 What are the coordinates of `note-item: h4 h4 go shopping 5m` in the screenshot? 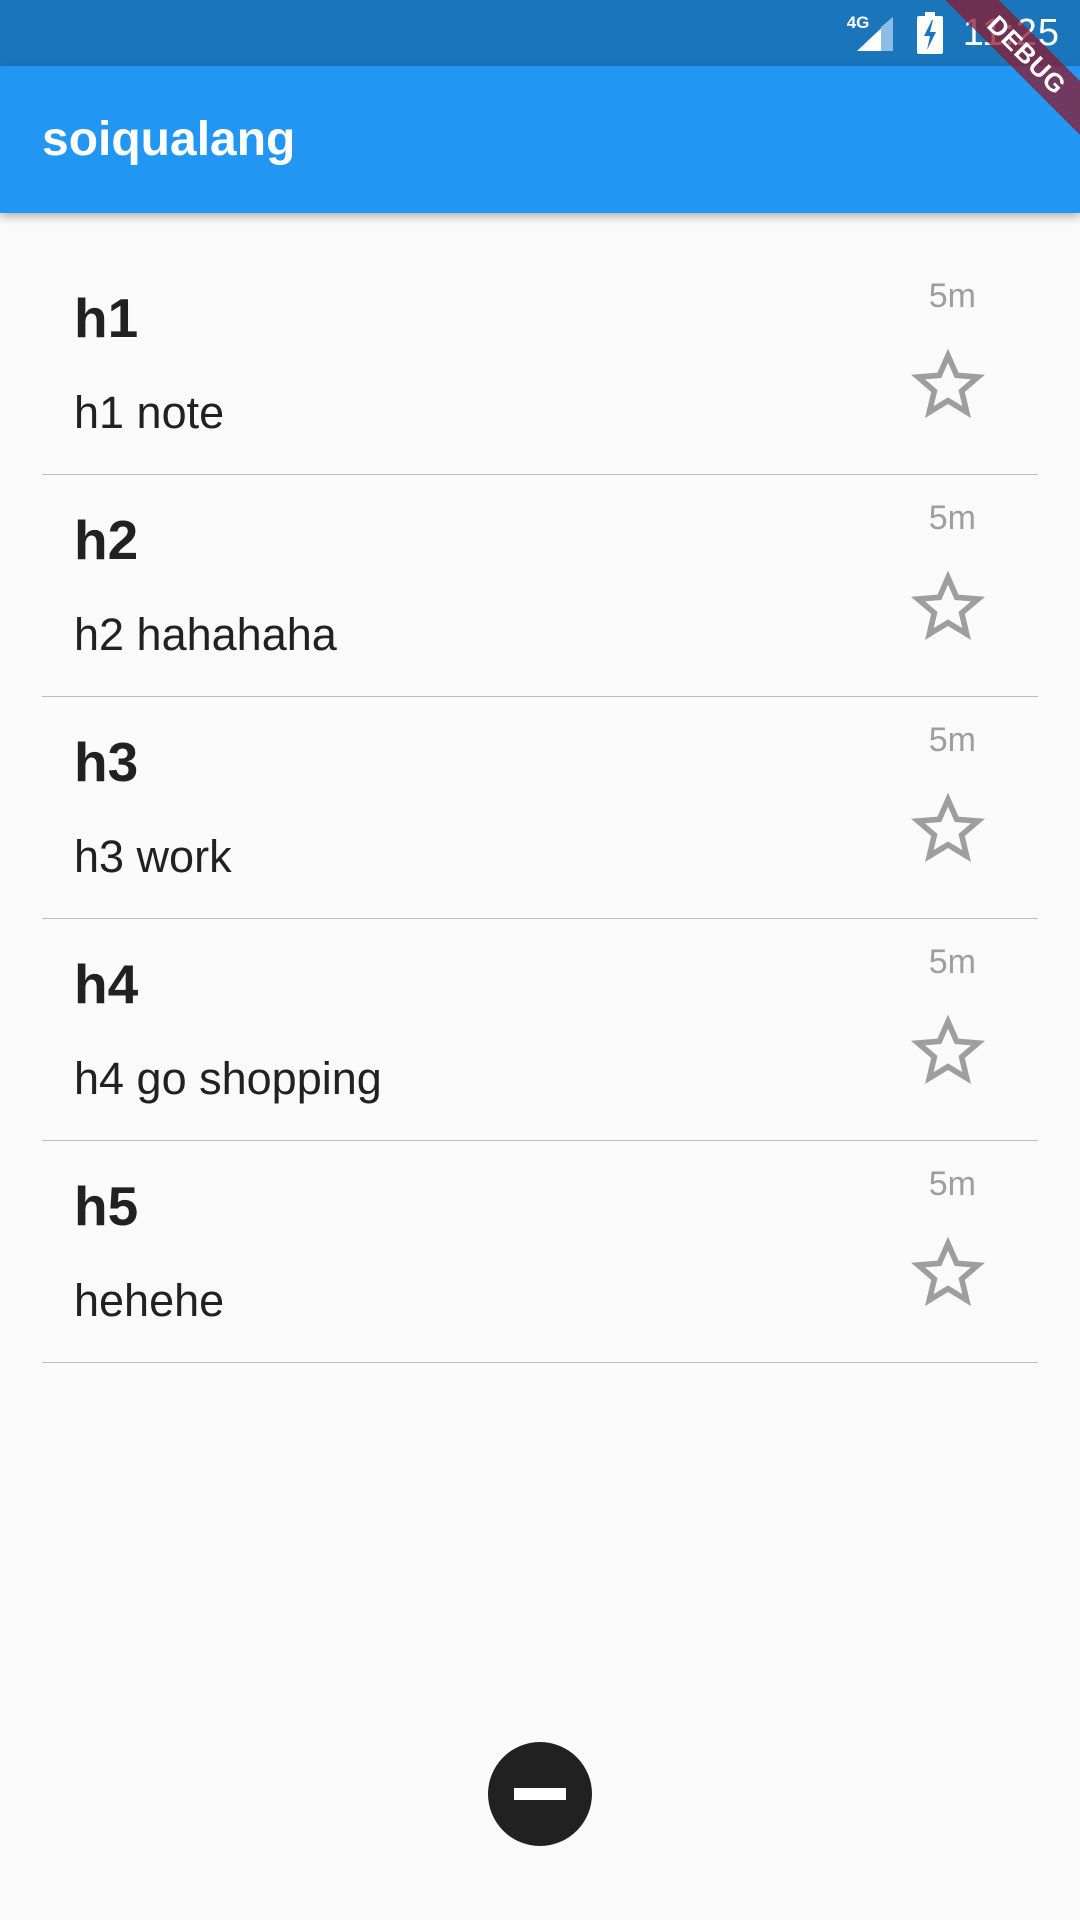 It's located at (540, 1030).